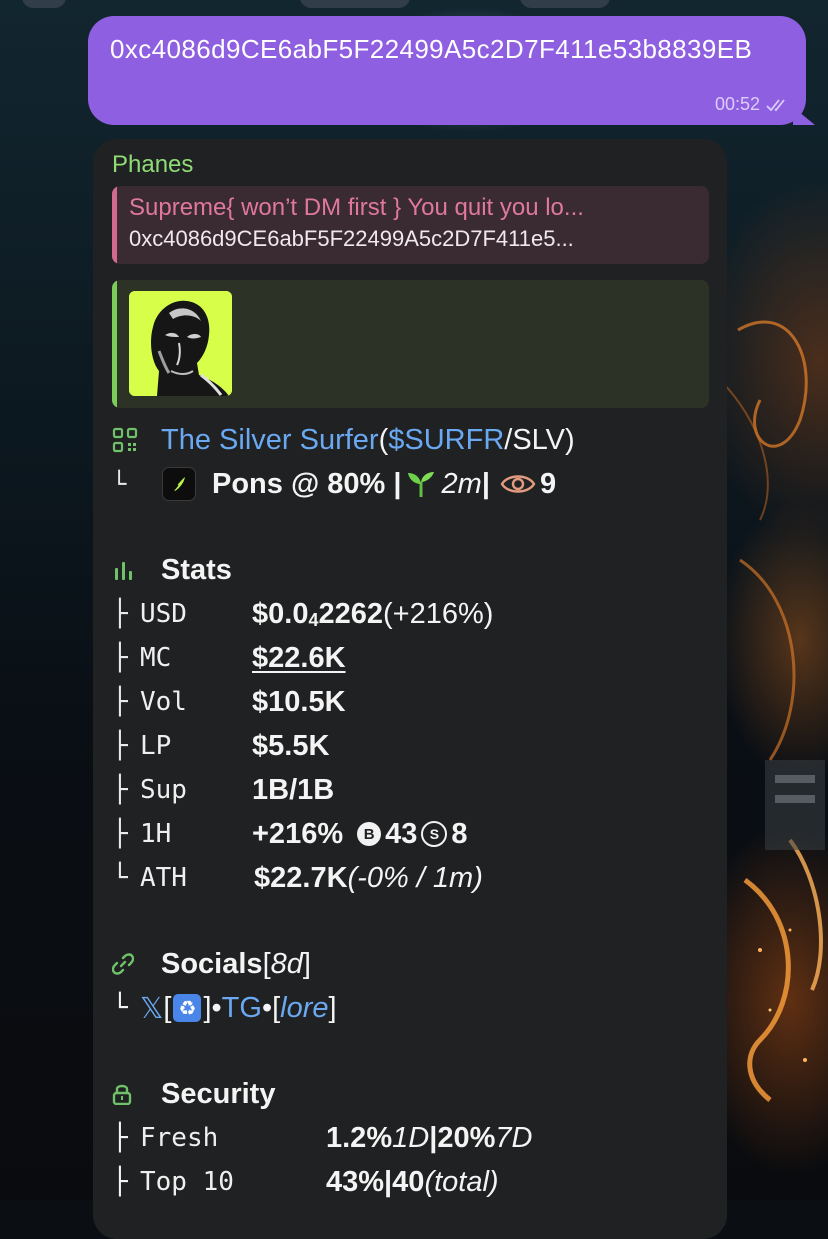  Describe the element at coordinates (301, 877) in the screenshot. I see `stat-value: $22.7K` at that location.